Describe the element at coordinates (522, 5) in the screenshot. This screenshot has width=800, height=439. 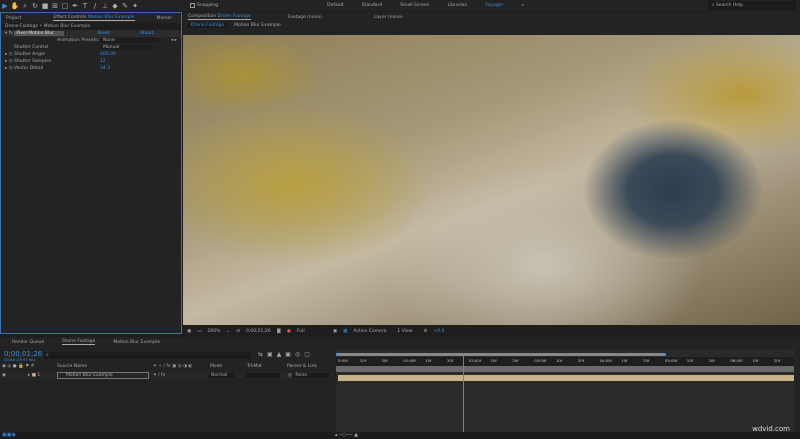
I see `more-workspaces-icon: »` at that location.